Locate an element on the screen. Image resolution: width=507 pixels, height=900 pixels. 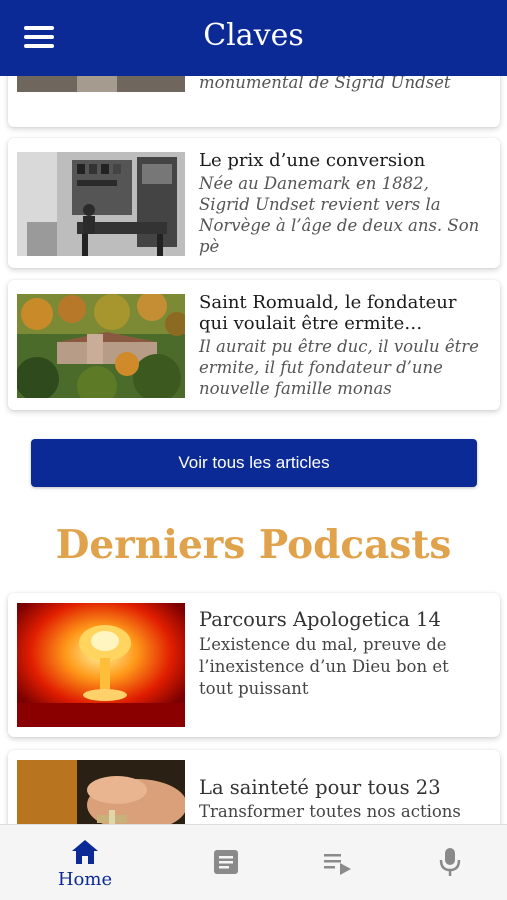
nav-home: Home is located at coordinates (85, 862).